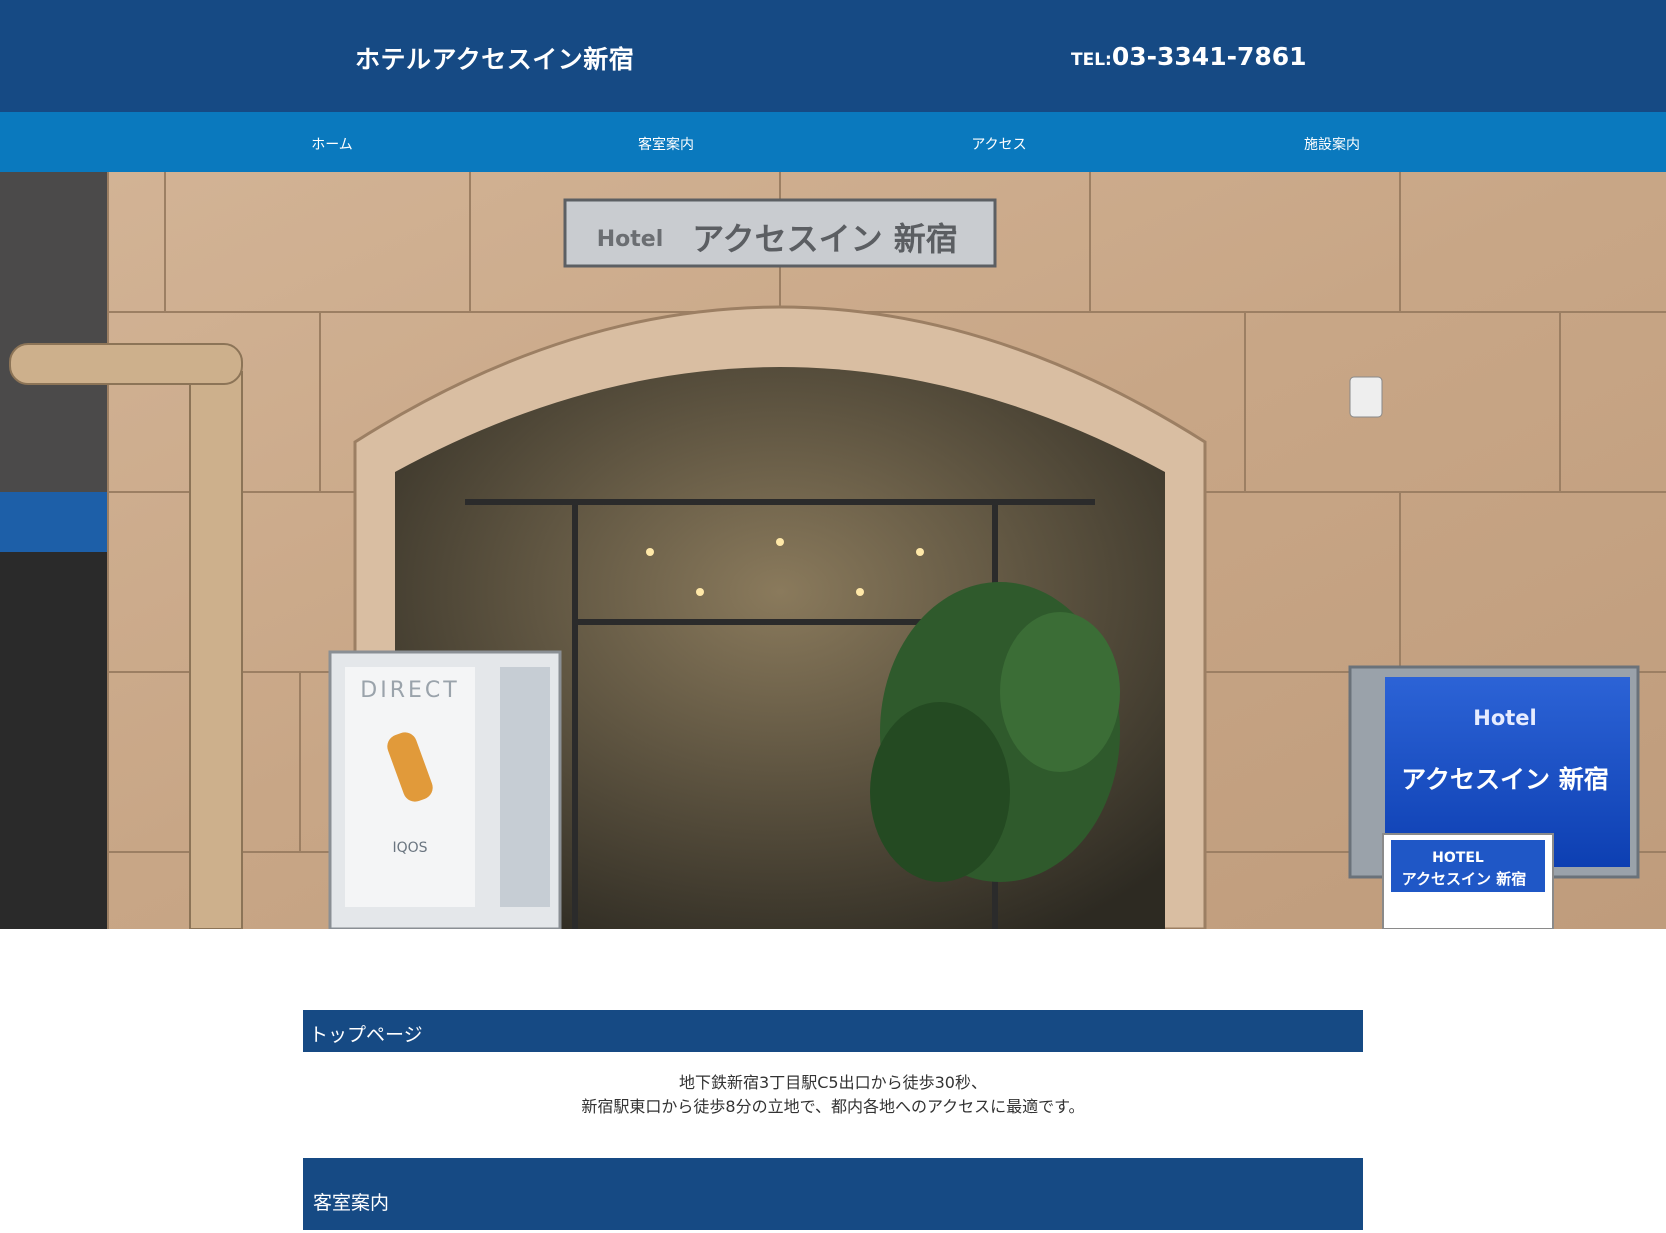 The image size is (1666, 1233). I want to click on section-heading-top-page: トップページ, so click(833, 1031).